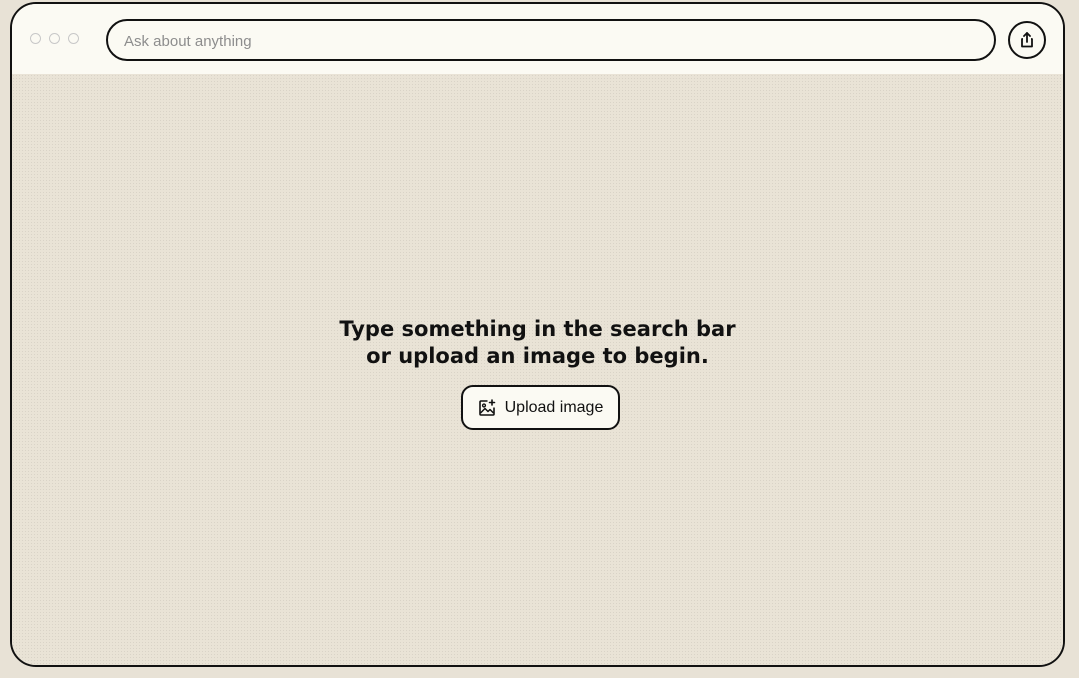  Describe the element at coordinates (554, 407) in the screenshot. I see `upload-button-label: Upload image` at that location.